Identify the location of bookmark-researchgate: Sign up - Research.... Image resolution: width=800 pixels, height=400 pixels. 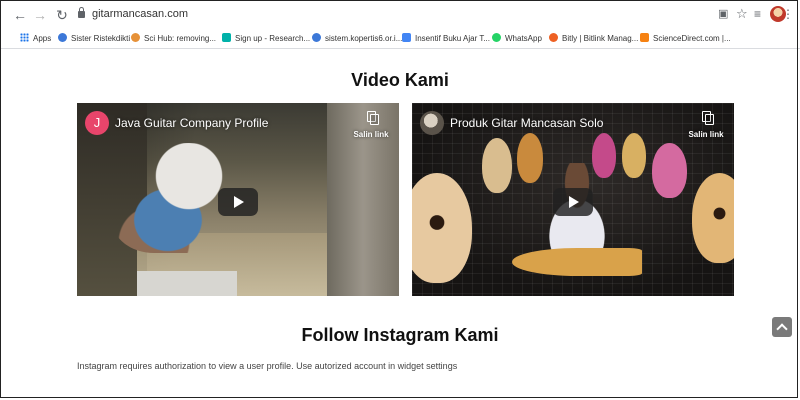
(266, 39).